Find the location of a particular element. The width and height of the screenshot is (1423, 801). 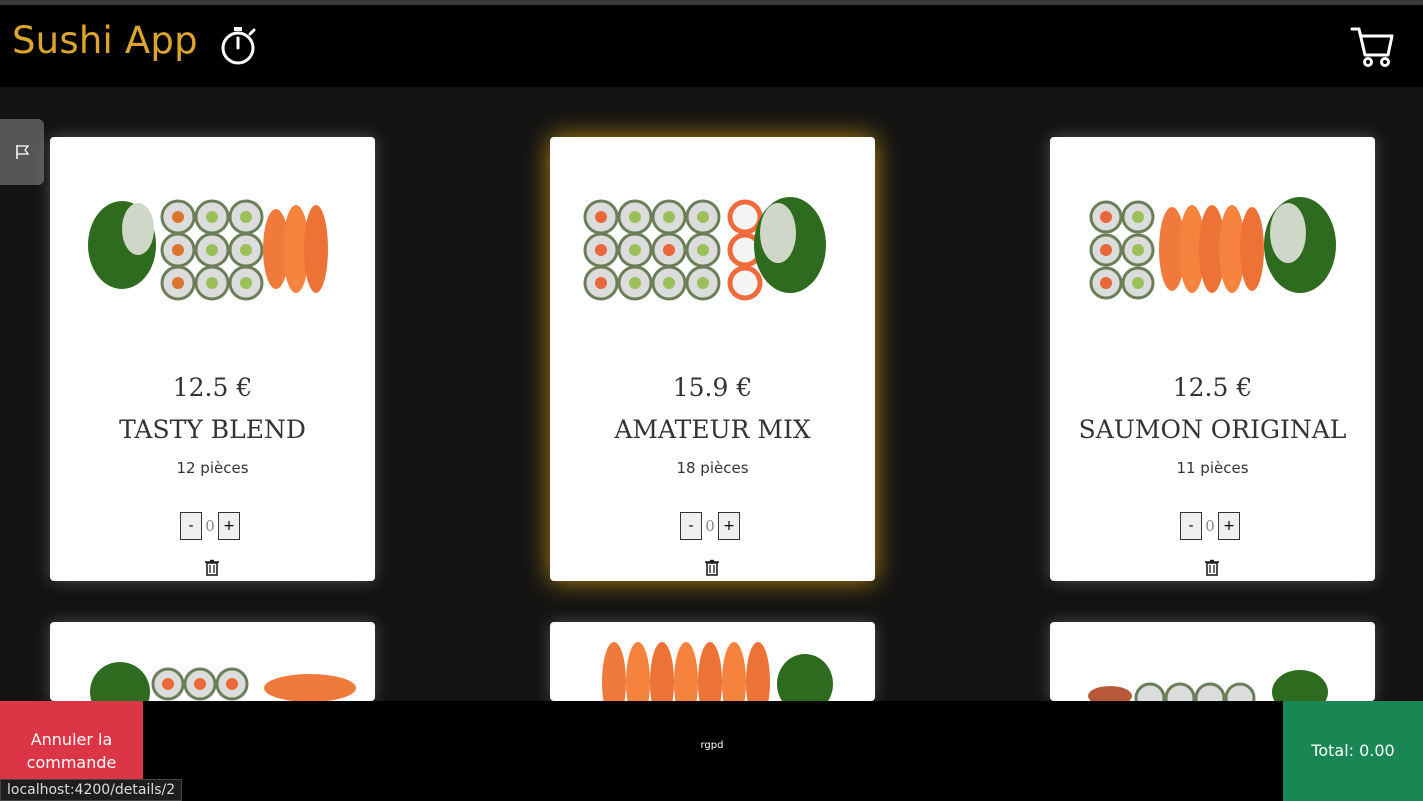

app-header: Sushi App is located at coordinates (711, 46).